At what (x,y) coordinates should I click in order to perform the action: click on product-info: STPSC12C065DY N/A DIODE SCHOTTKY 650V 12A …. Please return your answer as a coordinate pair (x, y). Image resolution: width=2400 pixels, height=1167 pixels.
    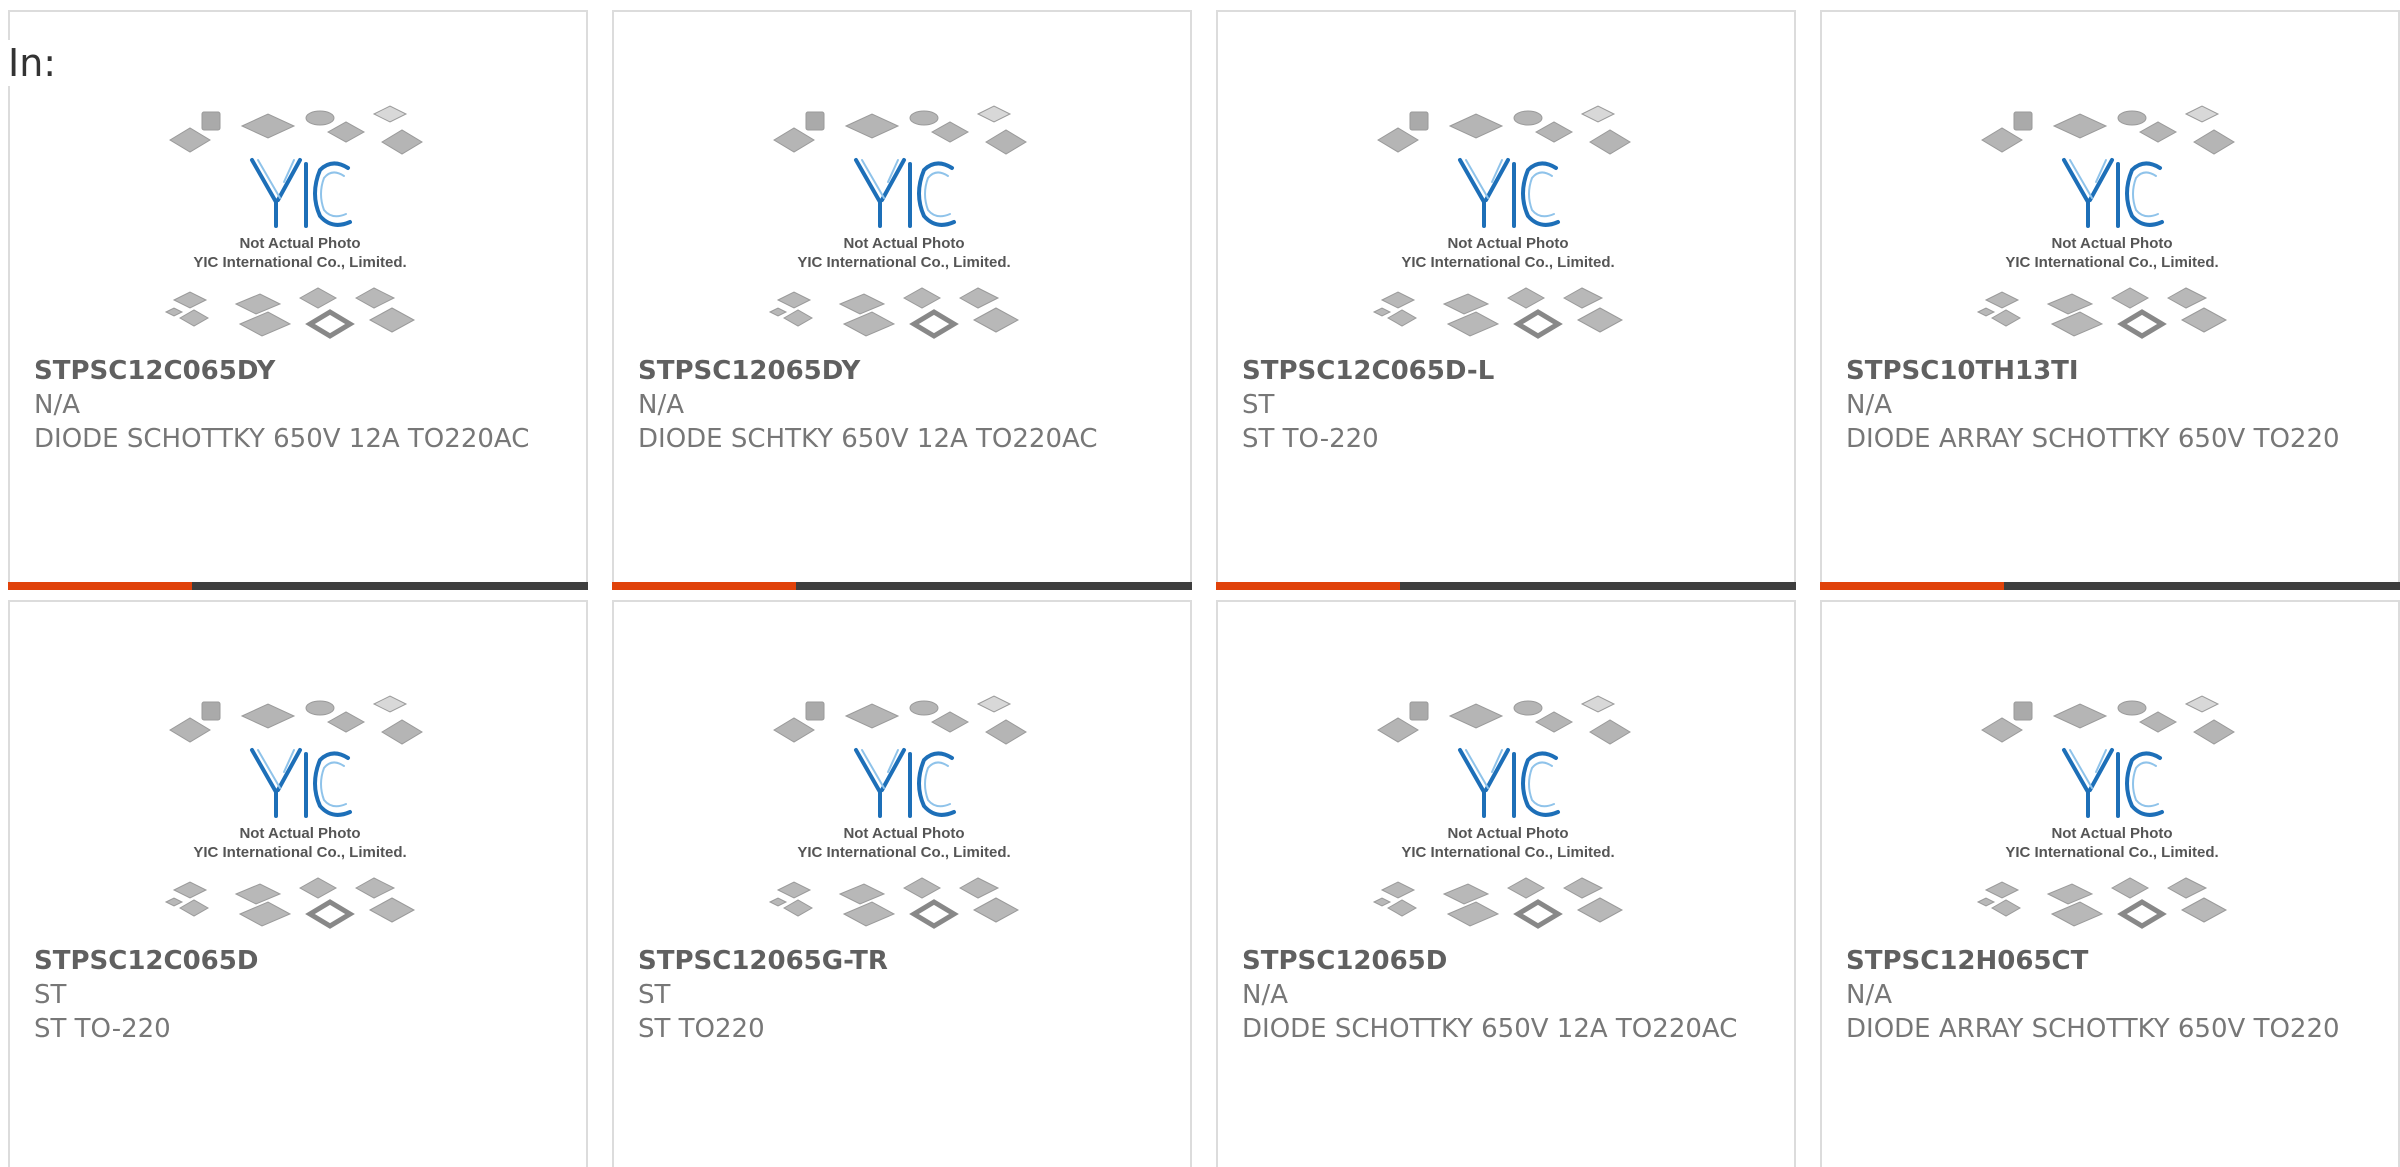
    Looking at the image, I should click on (300, 405).